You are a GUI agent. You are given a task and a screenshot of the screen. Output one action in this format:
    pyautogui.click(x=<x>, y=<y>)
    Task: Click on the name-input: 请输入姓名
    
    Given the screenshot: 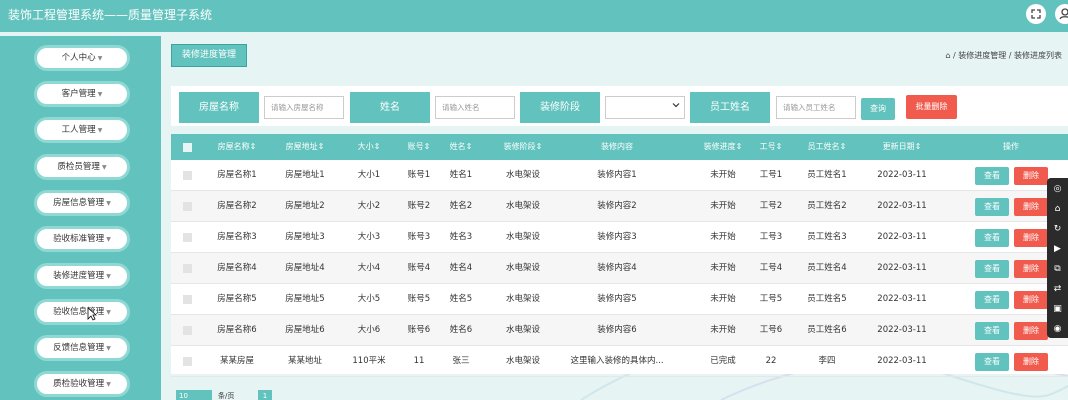 What is the action you would take?
    pyautogui.click(x=475, y=107)
    